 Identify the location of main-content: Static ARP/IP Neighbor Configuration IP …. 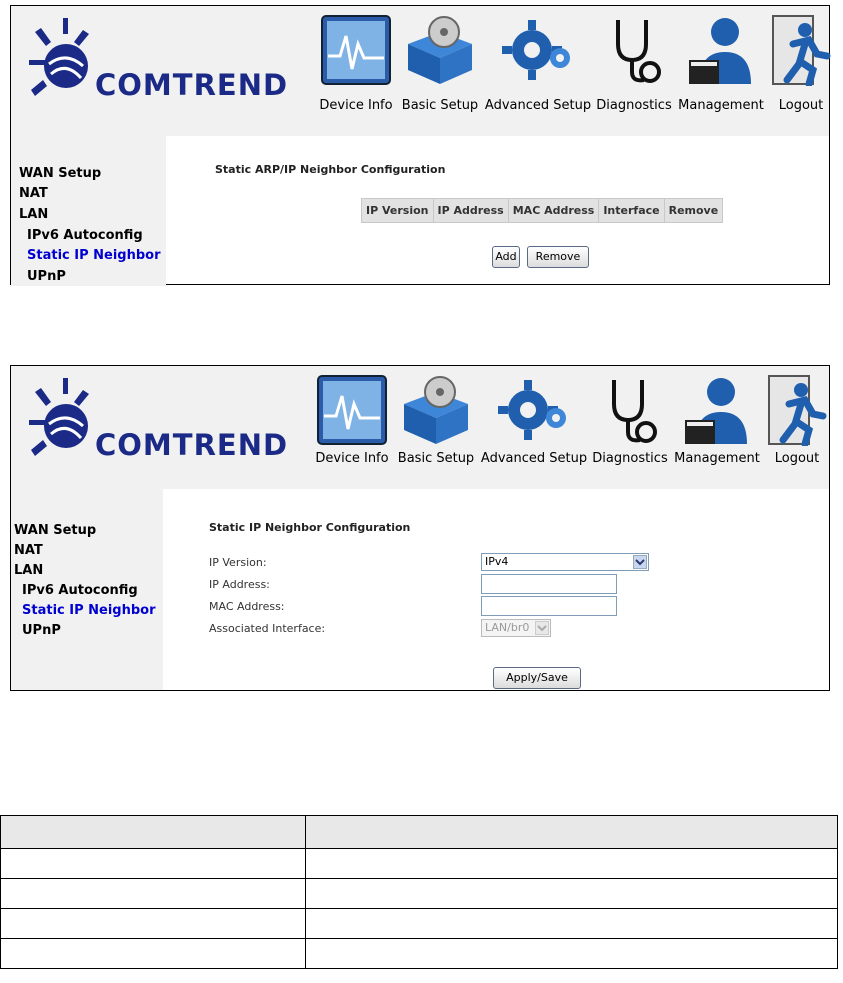
(497, 210).